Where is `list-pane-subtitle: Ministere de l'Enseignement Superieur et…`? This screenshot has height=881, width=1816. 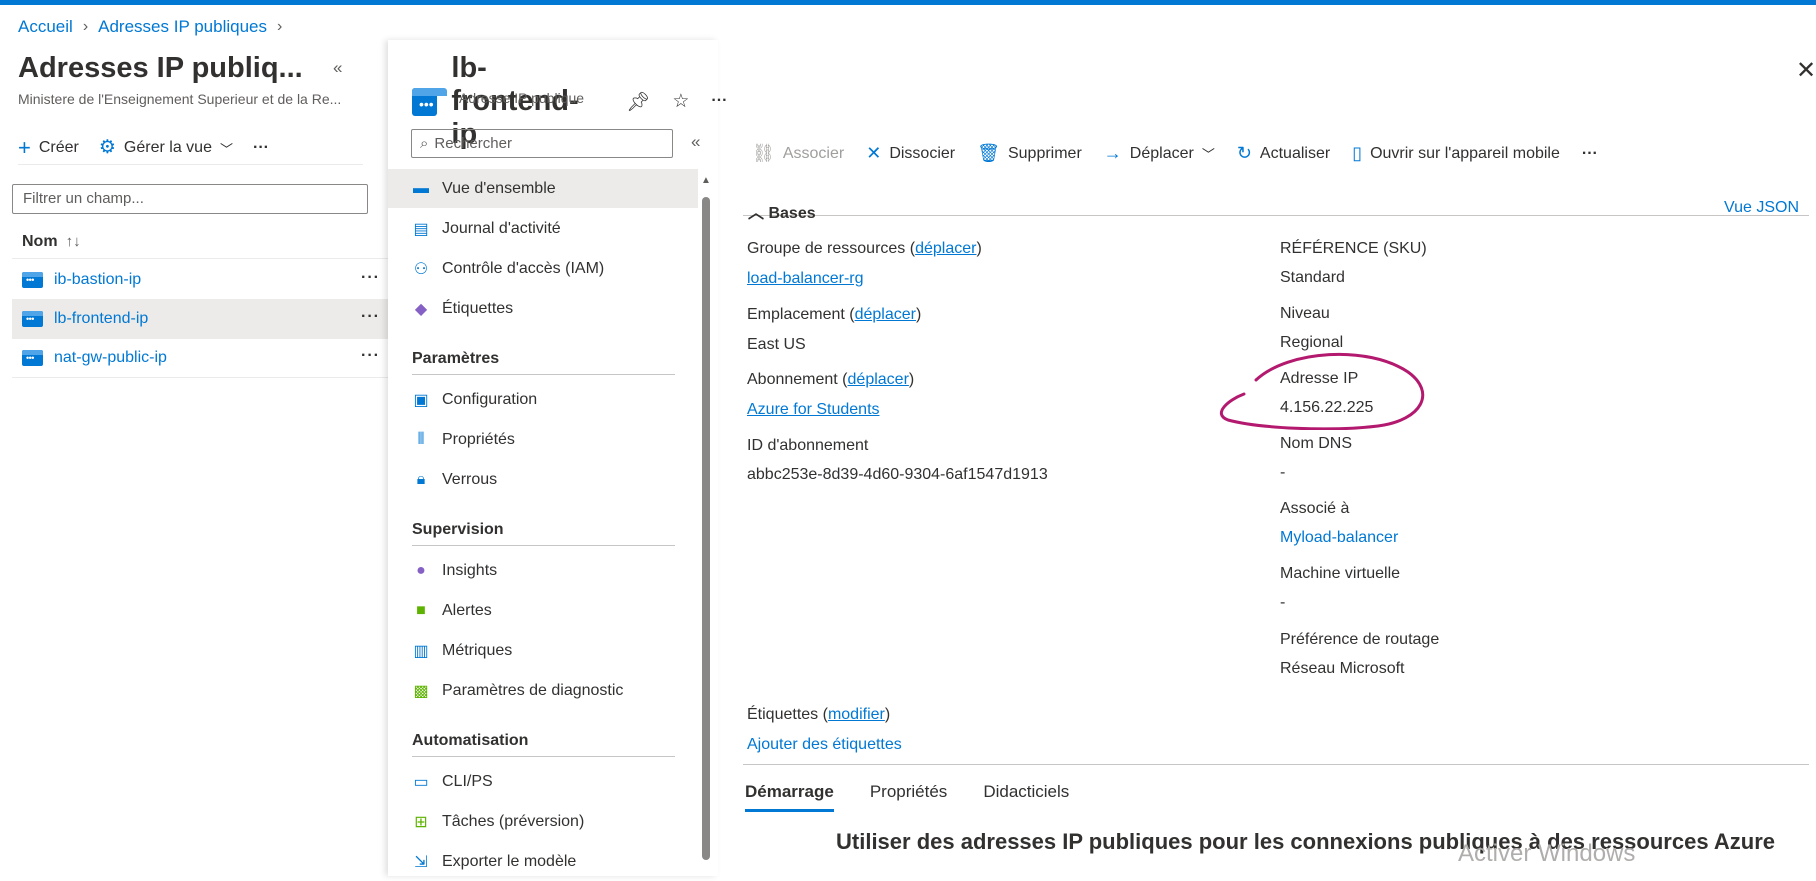
list-pane-subtitle: Ministere de l'Enseignement Superieur et… is located at coordinates (180, 99).